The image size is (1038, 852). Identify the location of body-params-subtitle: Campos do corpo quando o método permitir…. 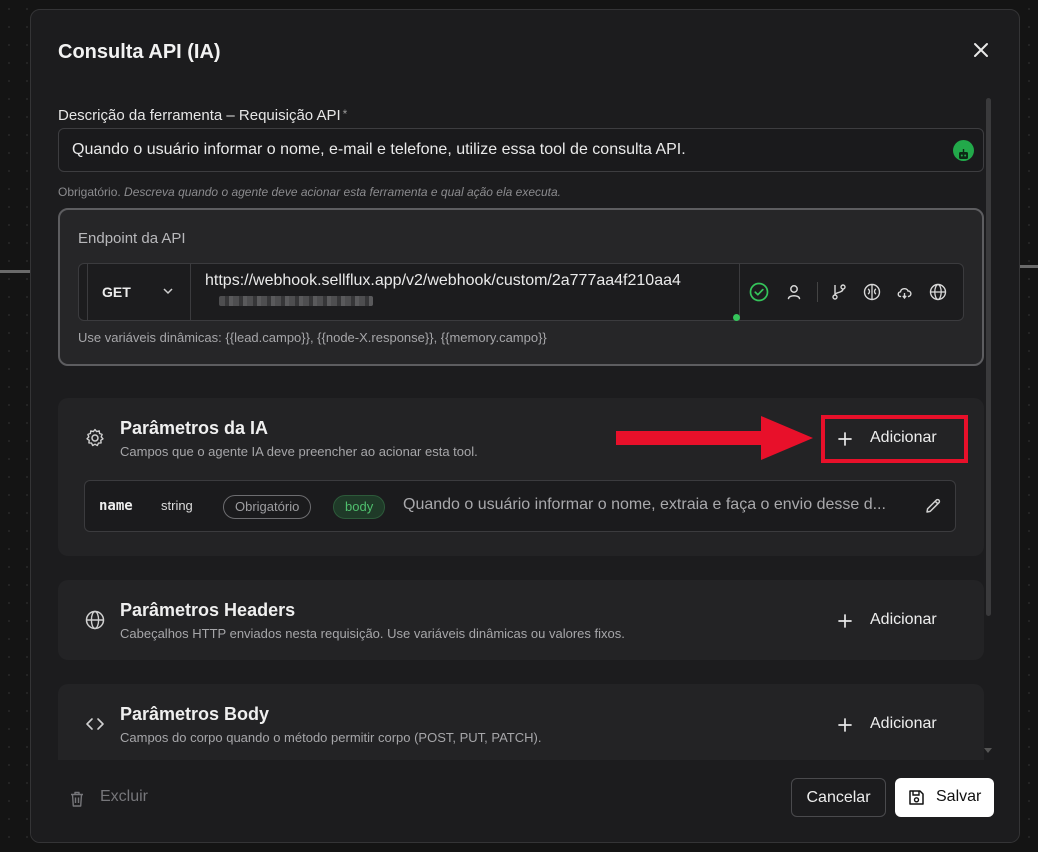
(331, 737).